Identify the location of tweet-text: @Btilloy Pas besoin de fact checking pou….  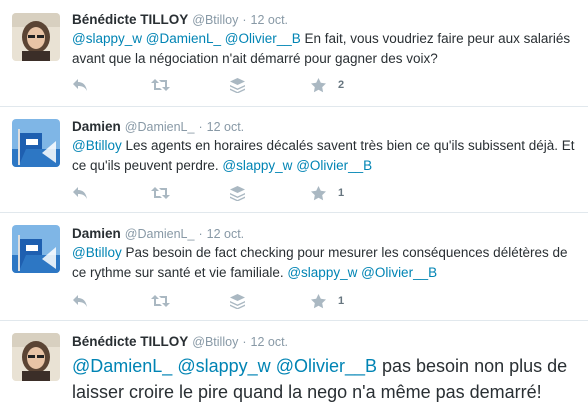
(325, 263).